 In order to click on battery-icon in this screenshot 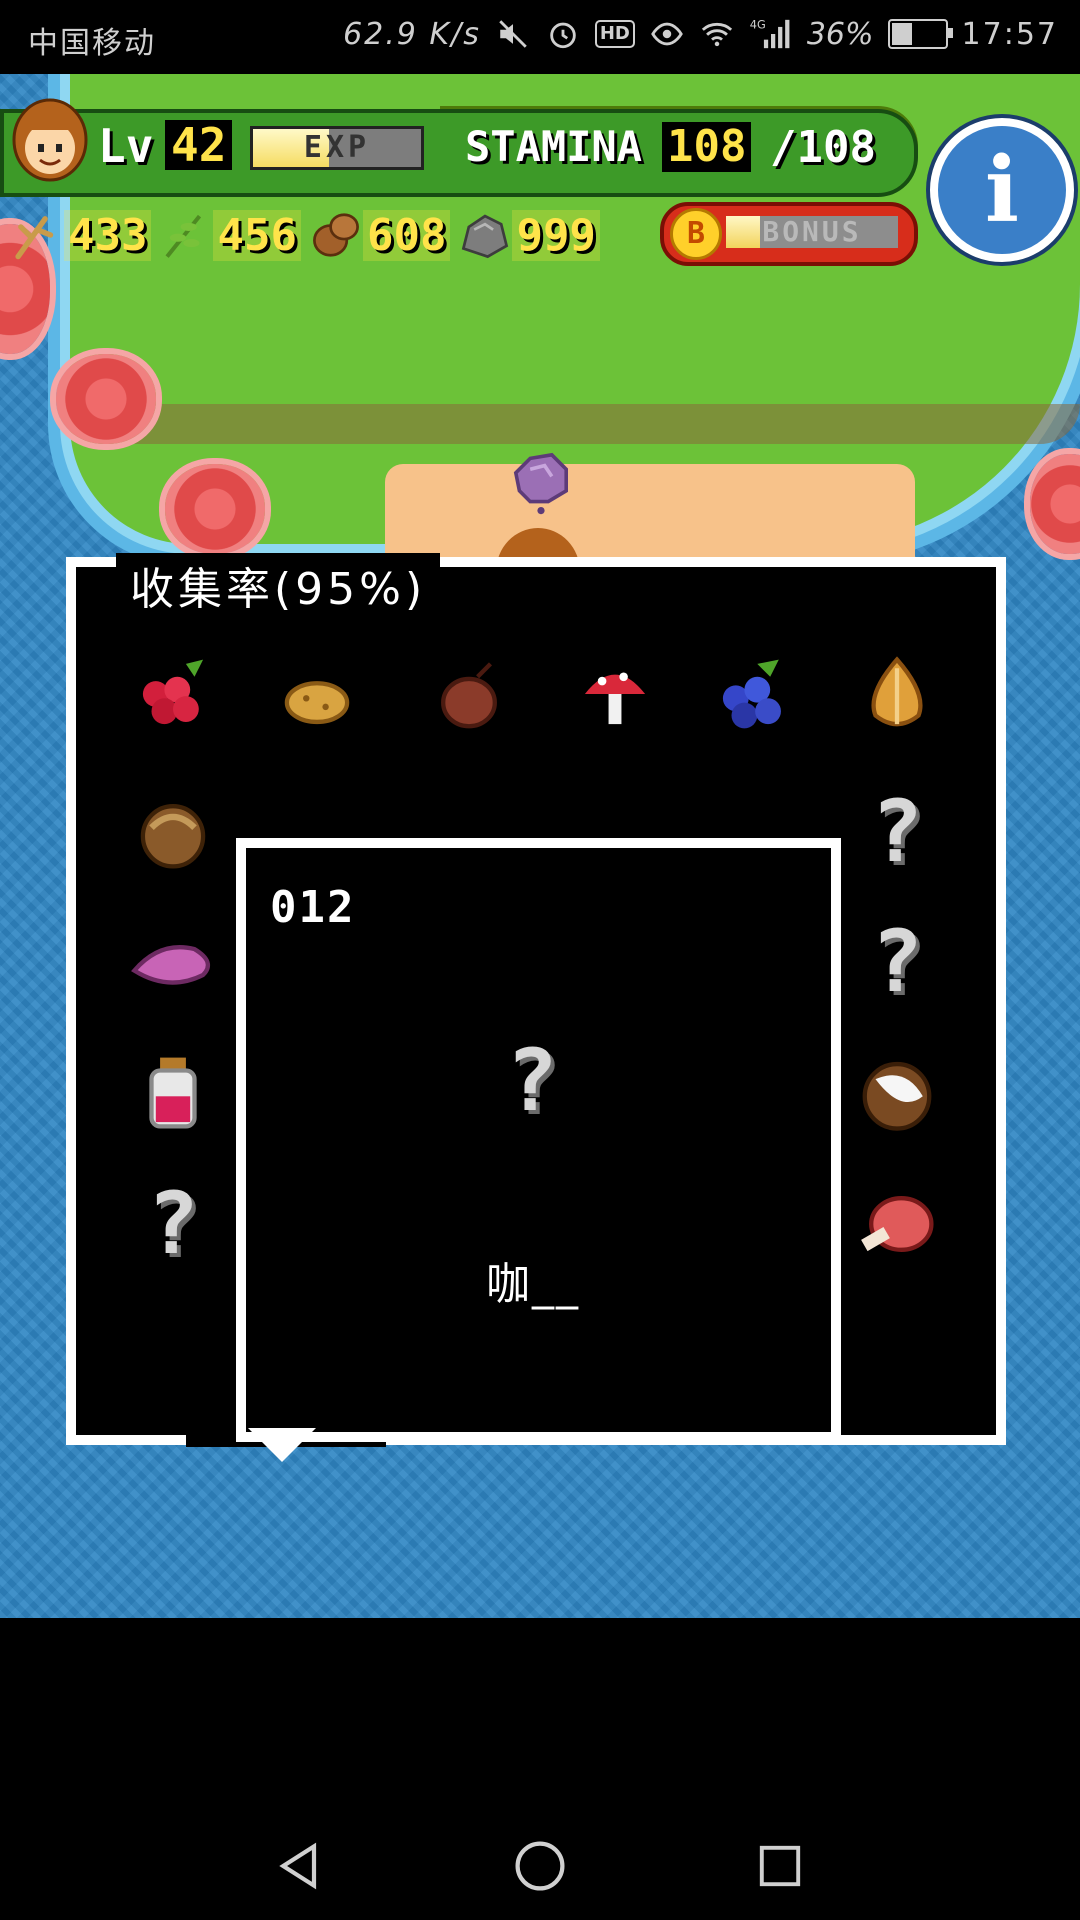, I will do `click(920, 34)`.